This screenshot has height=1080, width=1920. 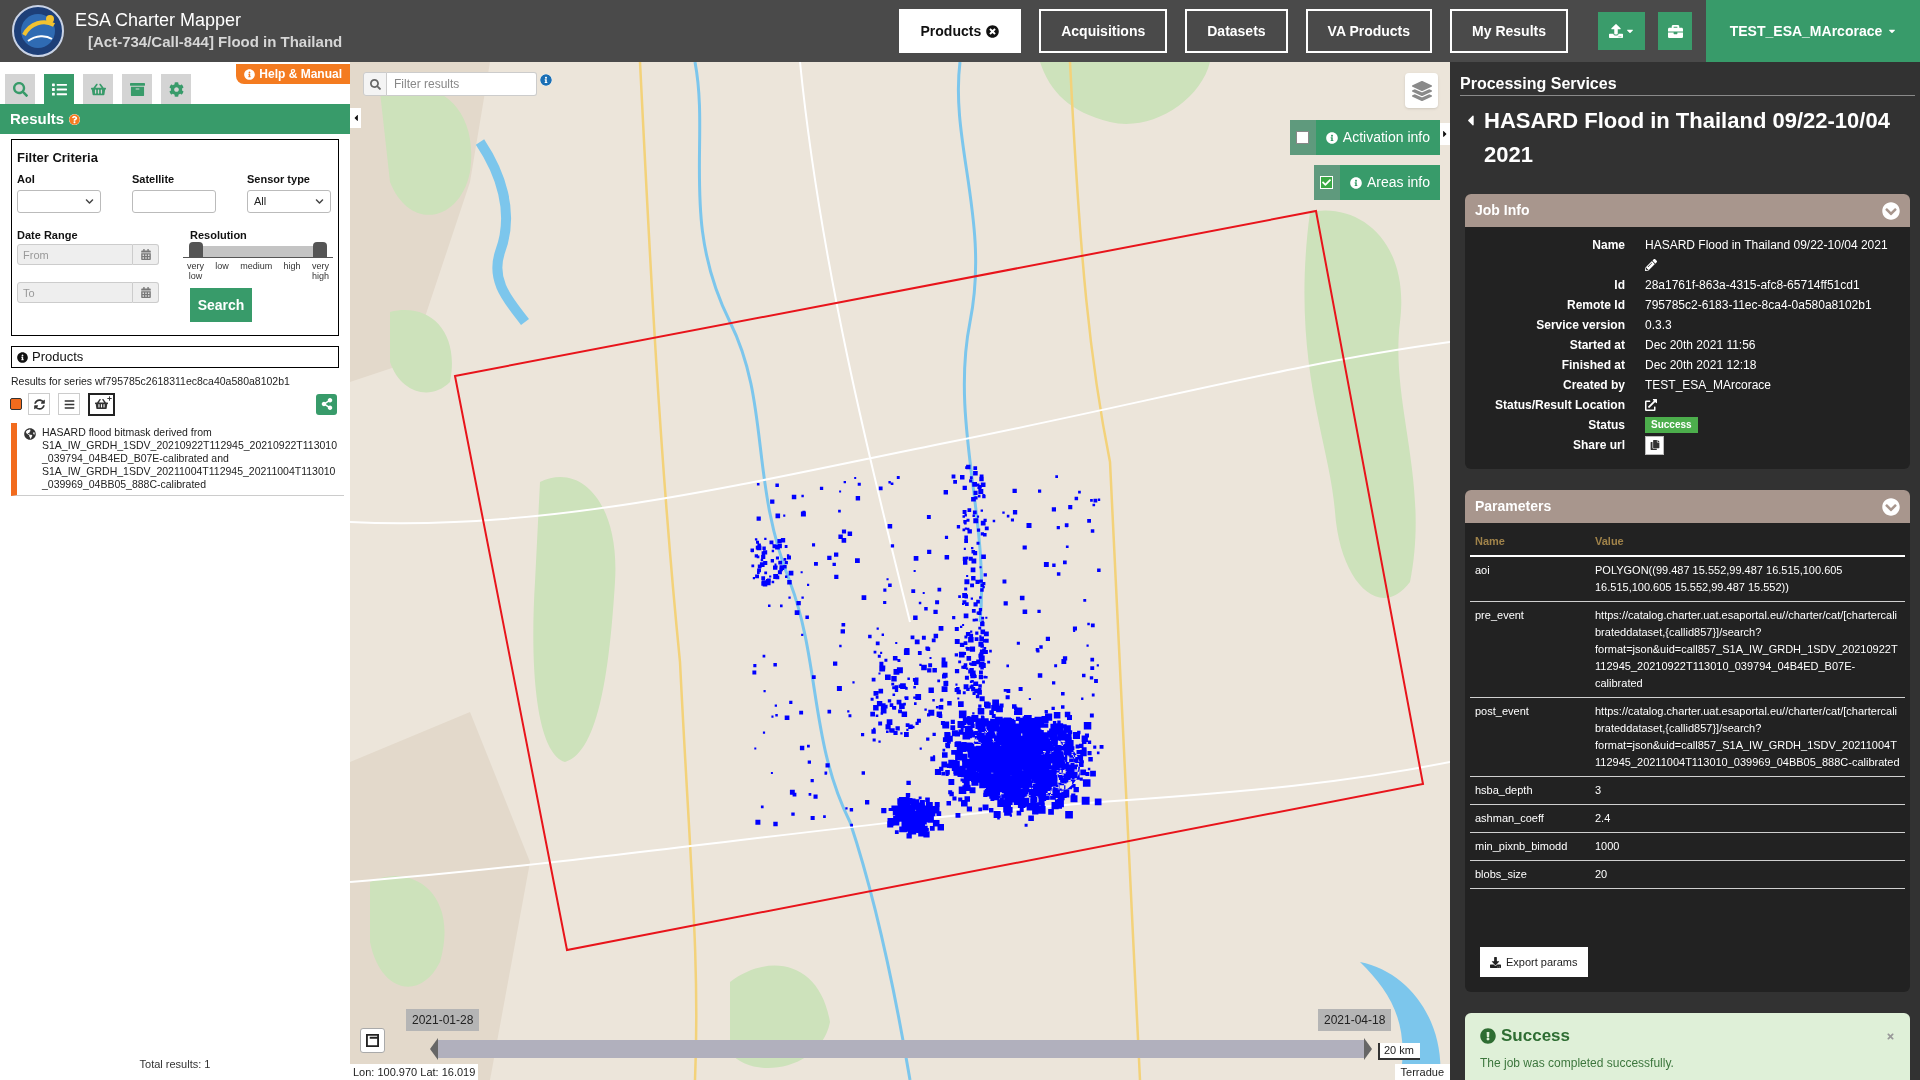 What do you see at coordinates (320, 271) in the screenshot?
I see `tick-label: very high` at bounding box center [320, 271].